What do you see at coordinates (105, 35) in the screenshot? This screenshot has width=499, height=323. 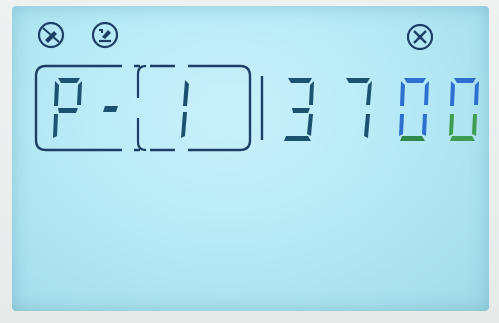 I see `no-hammer-icon` at bounding box center [105, 35].